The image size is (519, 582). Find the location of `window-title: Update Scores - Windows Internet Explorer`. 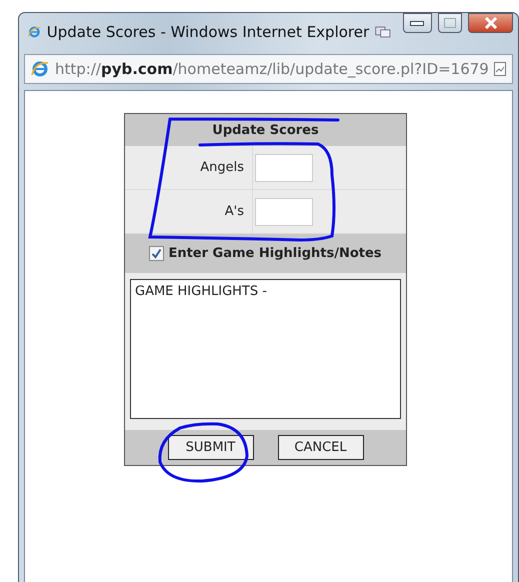

window-title: Update Scores - Windows Internet Explorer is located at coordinates (208, 32).